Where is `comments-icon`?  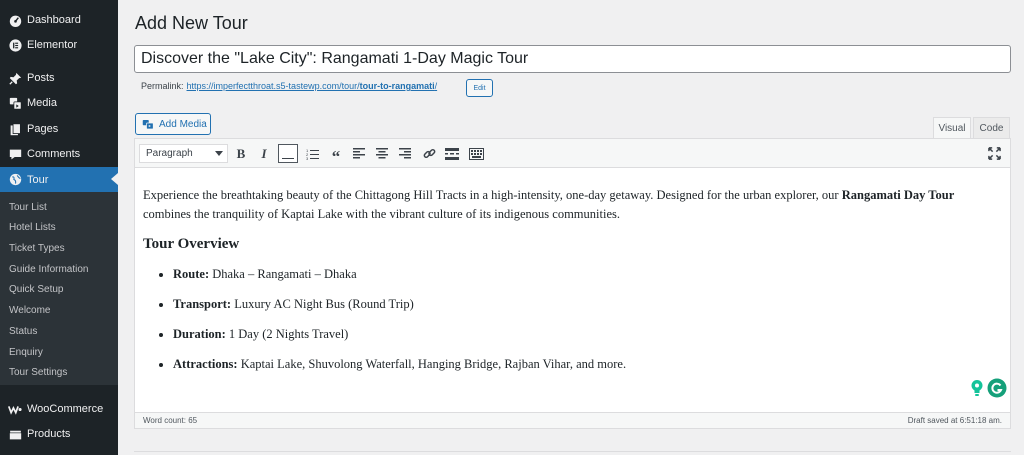
comments-icon is located at coordinates (15, 154).